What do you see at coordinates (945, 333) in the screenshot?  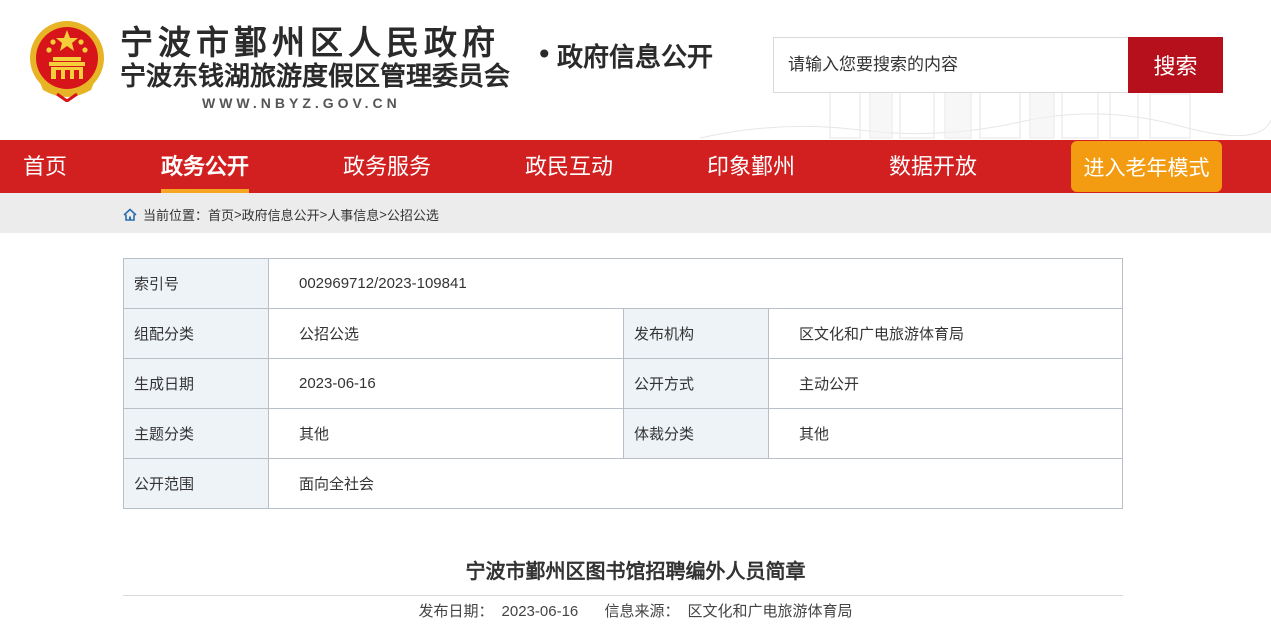 I see `publisher-value: 区文化和广电旅游体育局` at bounding box center [945, 333].